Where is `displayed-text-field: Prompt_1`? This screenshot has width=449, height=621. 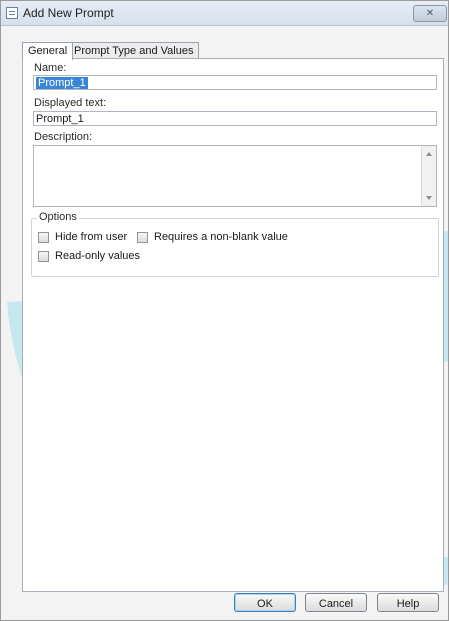 displayed-text-field: Prompt_1 is located at coordinates (235, 118).